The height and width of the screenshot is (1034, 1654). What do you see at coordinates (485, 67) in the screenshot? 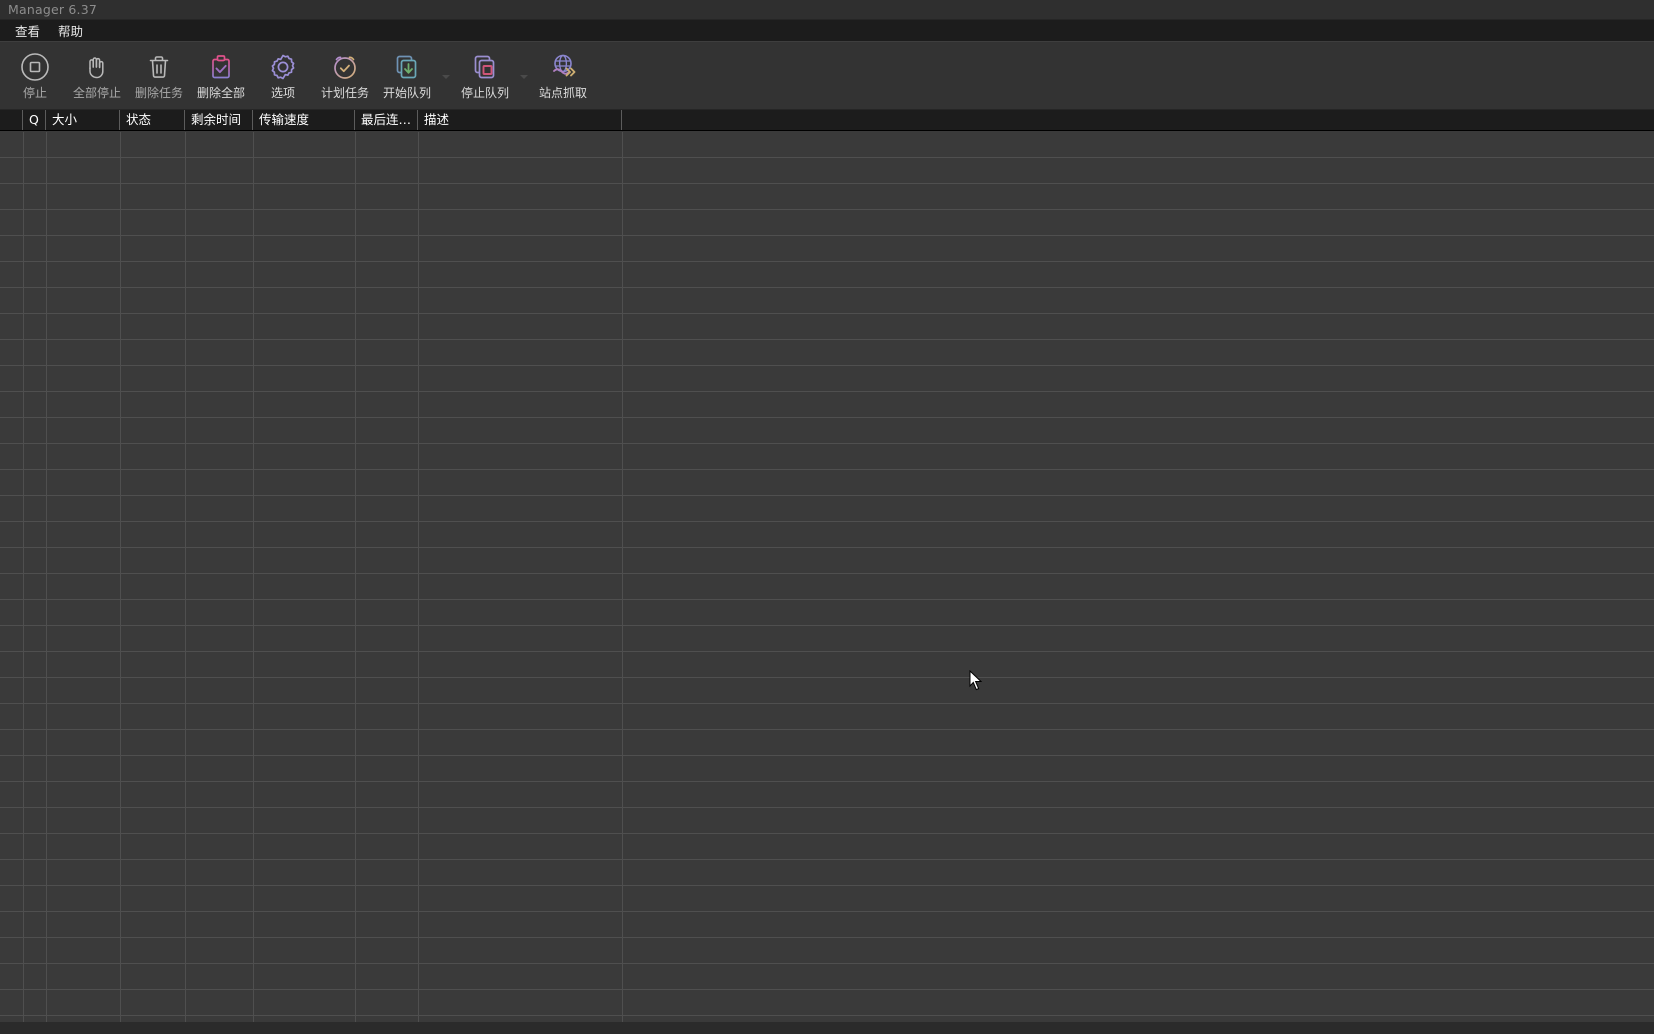
I see `stop-queue-icon` at bounding box center [485, 67].